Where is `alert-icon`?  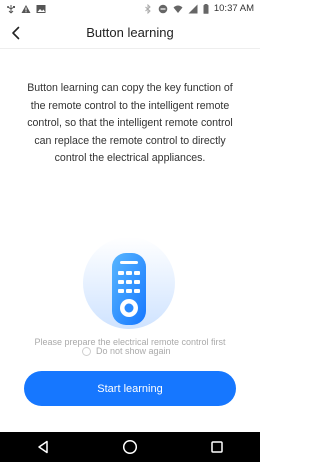
alert-icon is located at coordinates (26, 8).